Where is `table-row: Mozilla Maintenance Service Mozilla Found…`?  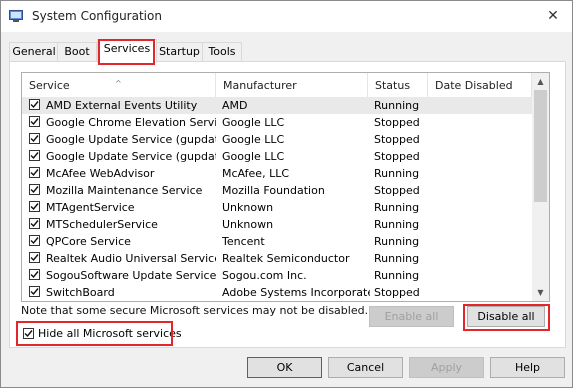
table-row: Mozilla Maintenance Service Mozilla Found… is located at coordinates (277, 190).